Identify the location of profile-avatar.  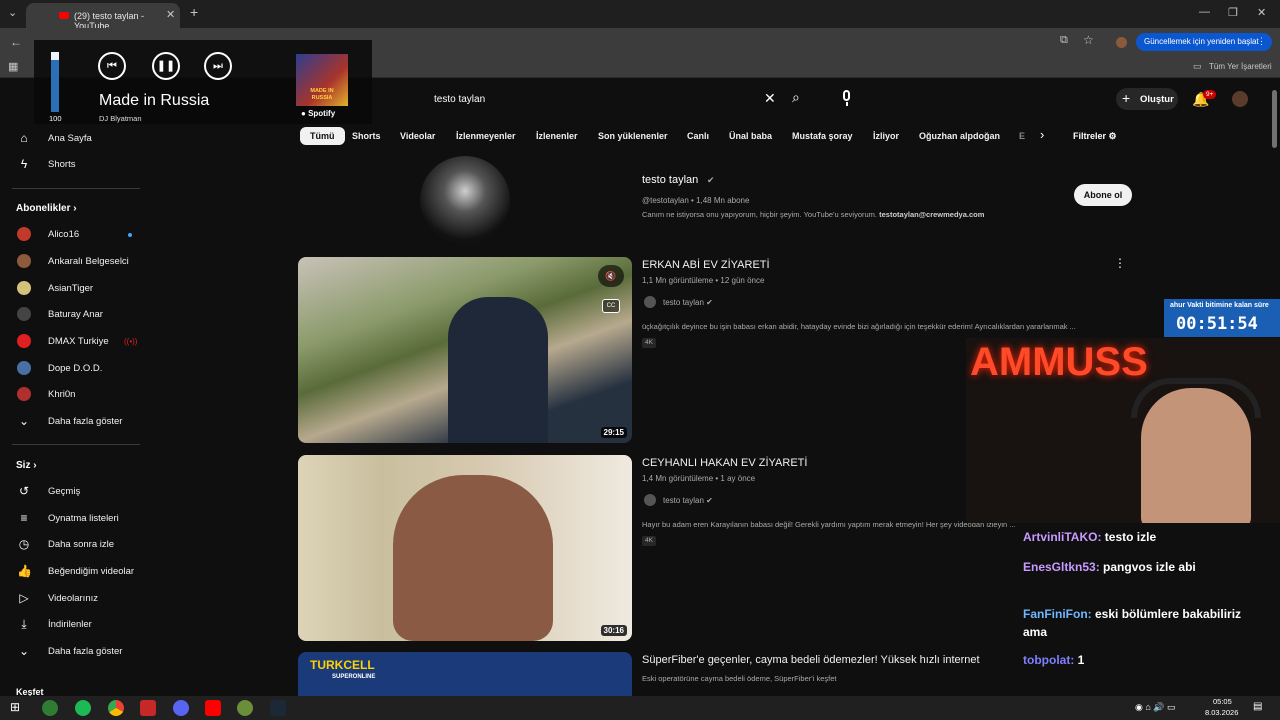
(1121, 42).